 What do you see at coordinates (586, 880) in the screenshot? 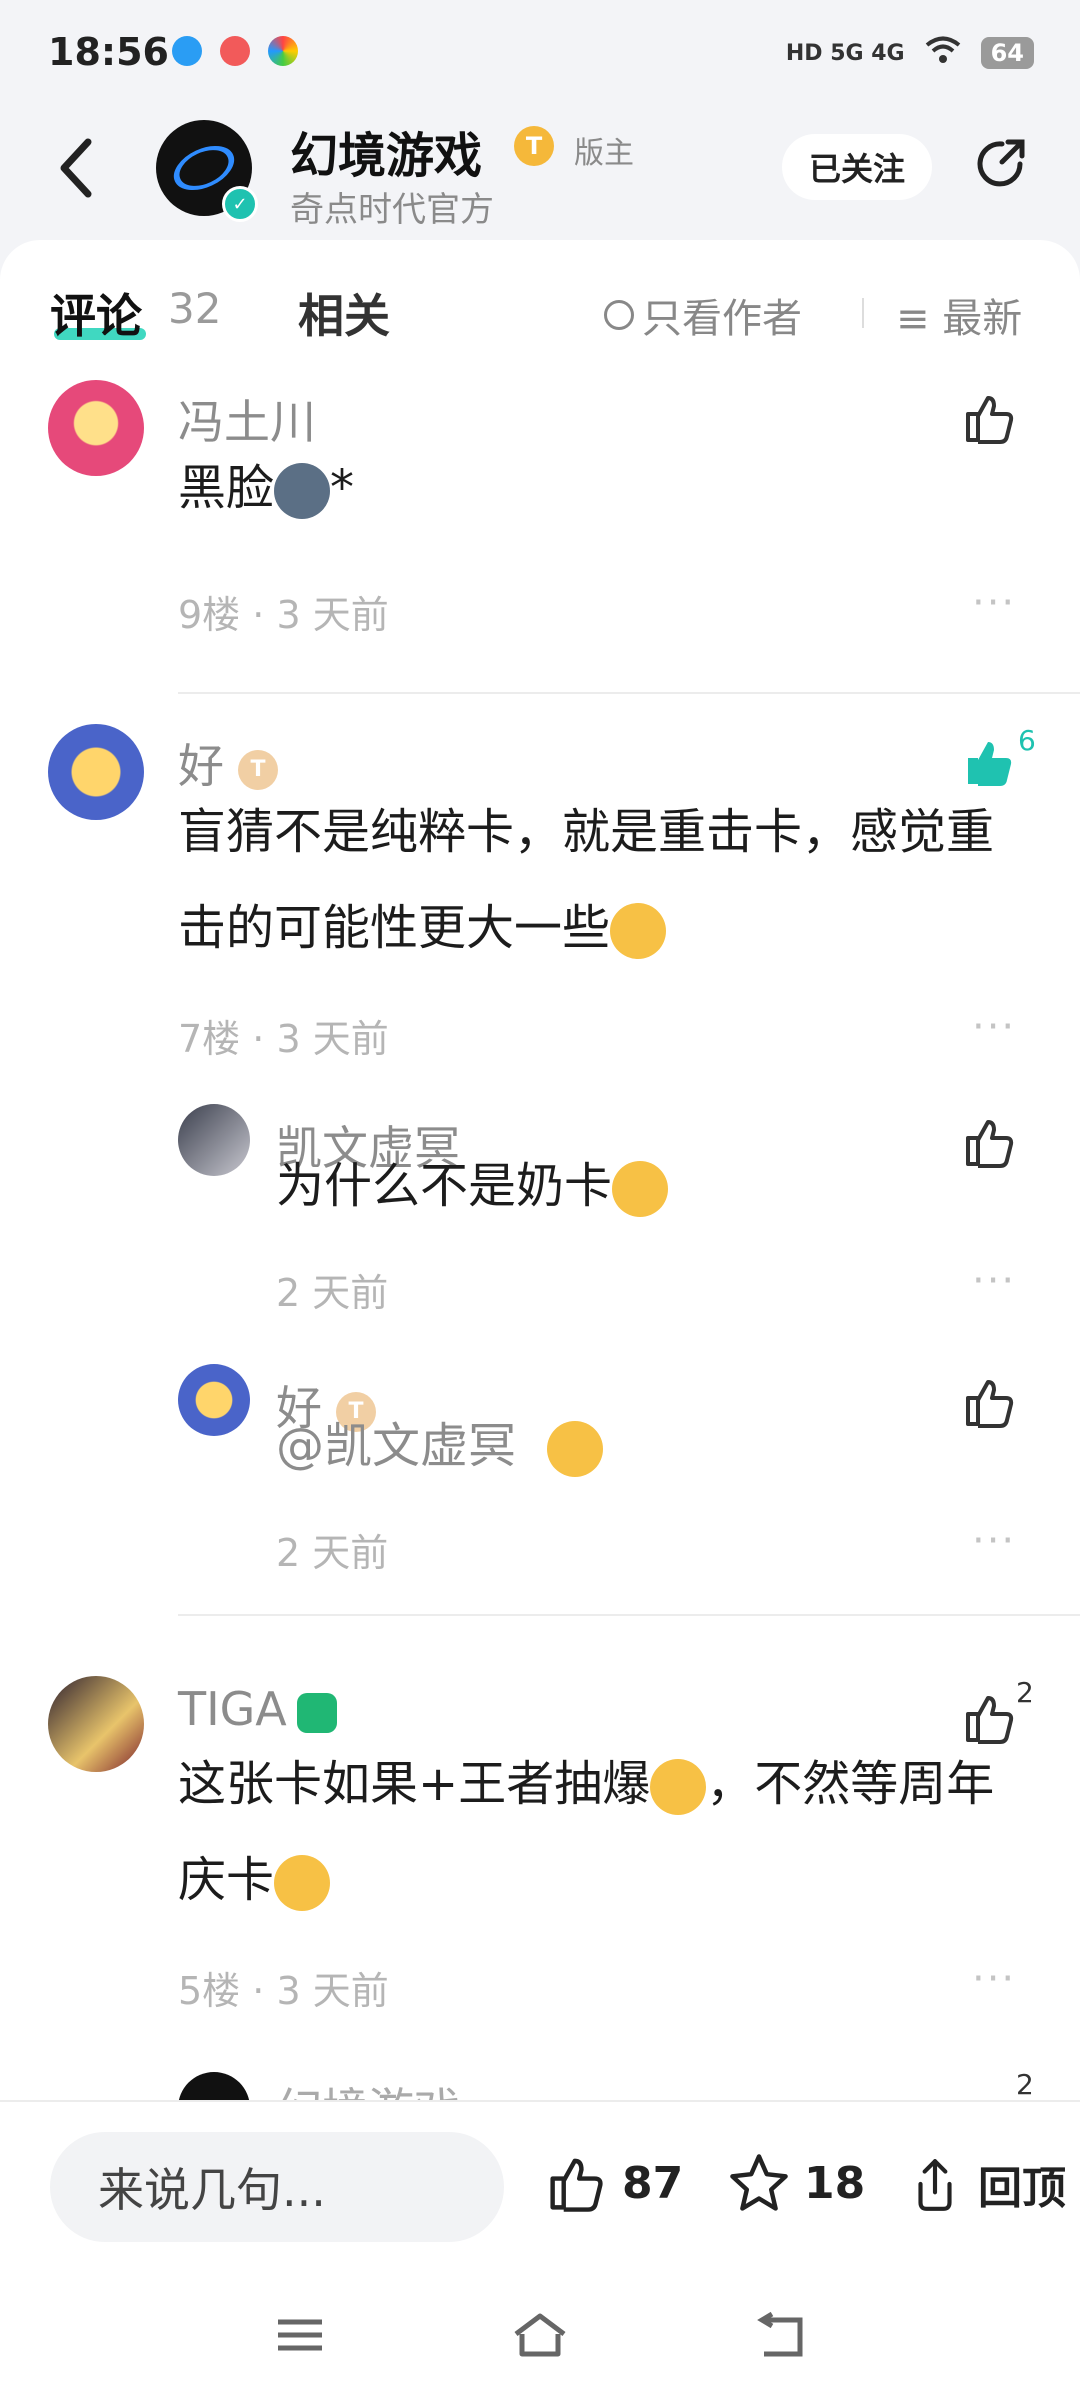
I see `comment-text: 盲猜不是纯粹卡，就是重击卡，感觉重击的可能性更大一些` at bounding box center [586, 880].